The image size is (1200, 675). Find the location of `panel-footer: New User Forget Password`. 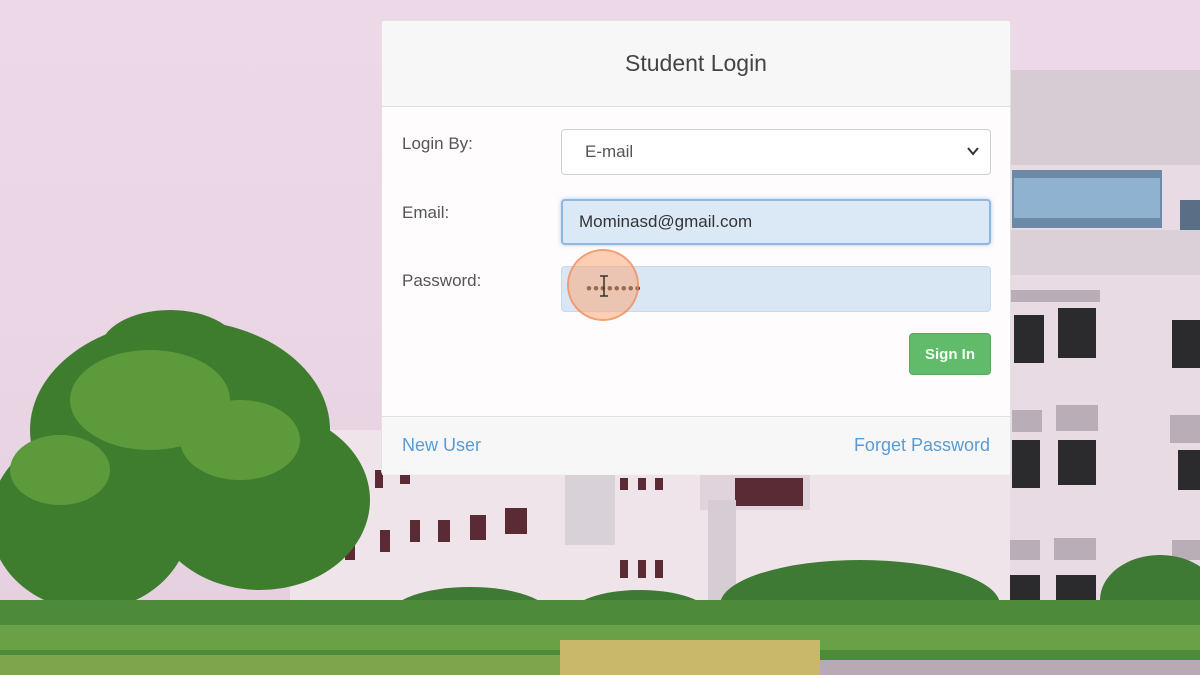

panel-footer: New User Forget Password is located at coordinates (696, 445).